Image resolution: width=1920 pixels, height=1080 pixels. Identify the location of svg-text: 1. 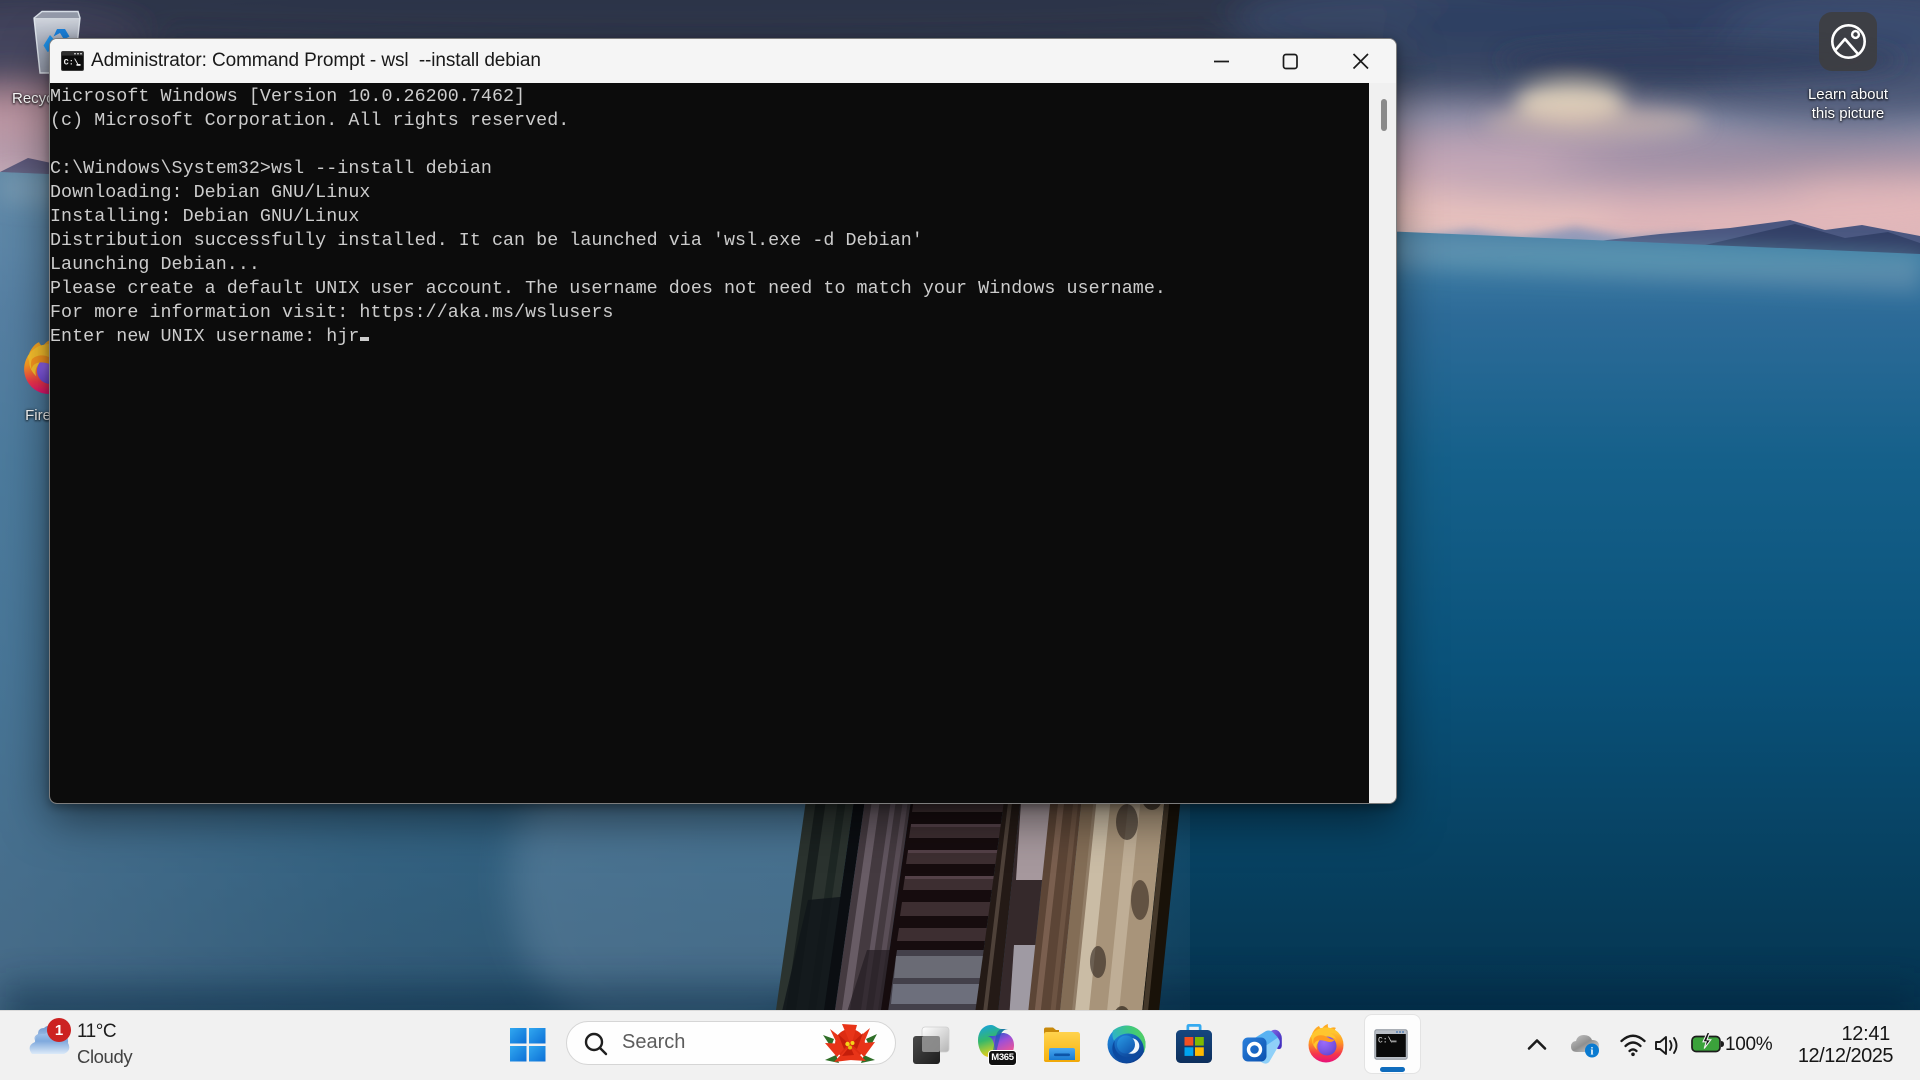
(59, 1030).